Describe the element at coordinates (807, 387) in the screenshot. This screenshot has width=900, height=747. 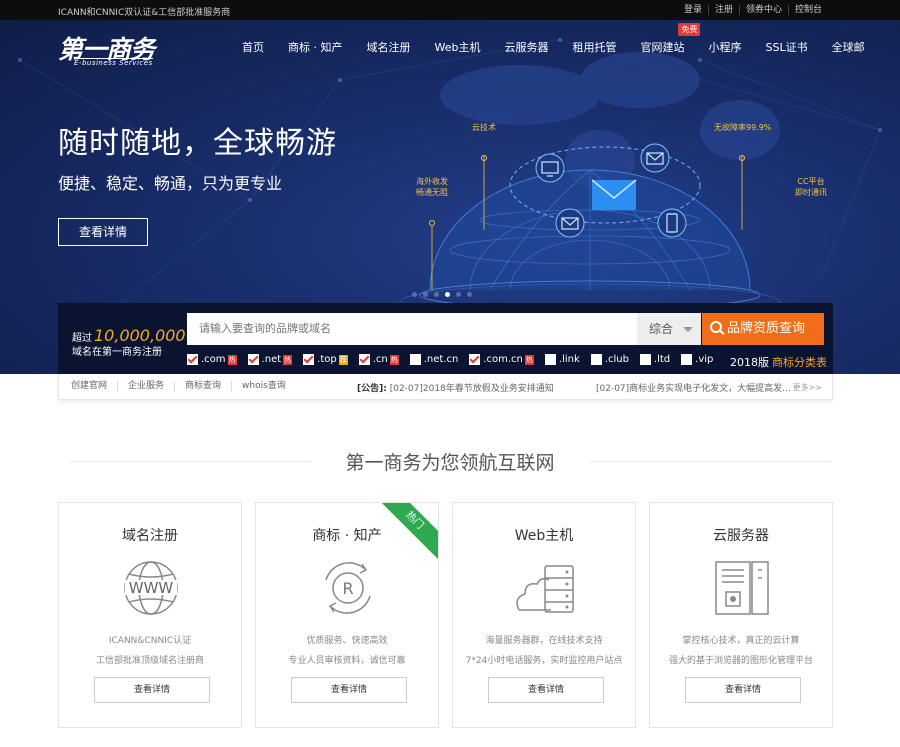
I see `more-link: 更多>>` at that location.